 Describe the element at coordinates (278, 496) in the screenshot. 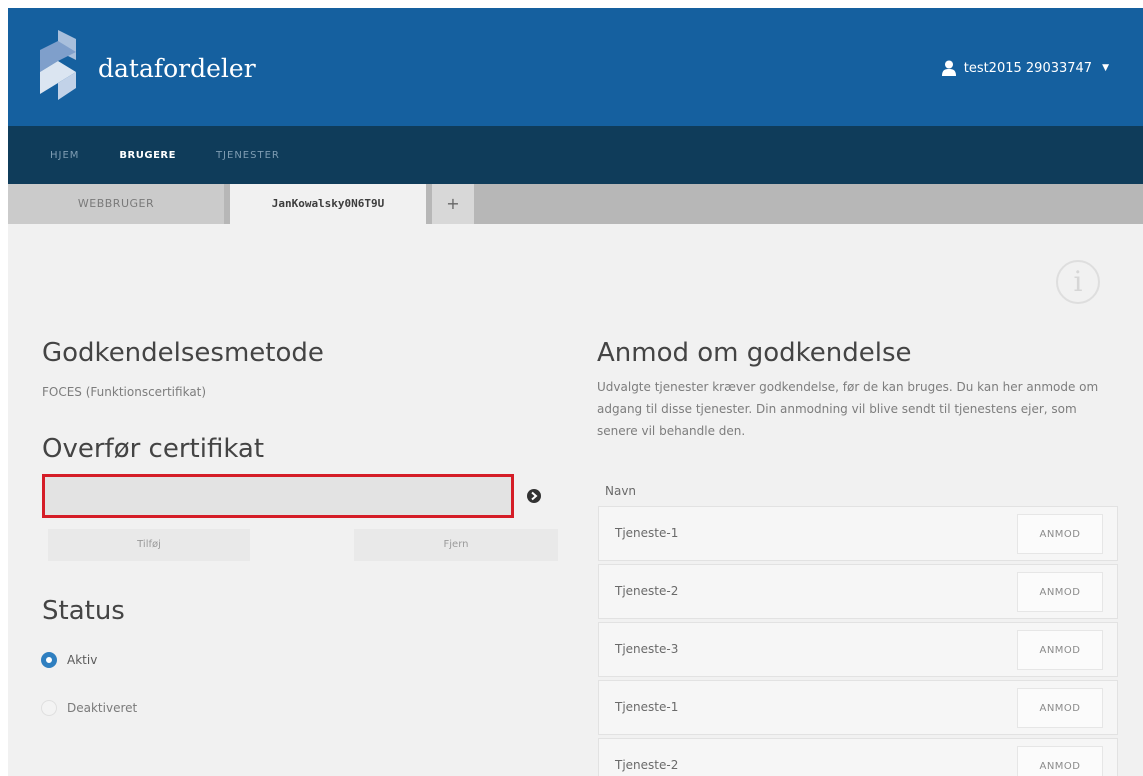

I see `certificate-field` at that location.